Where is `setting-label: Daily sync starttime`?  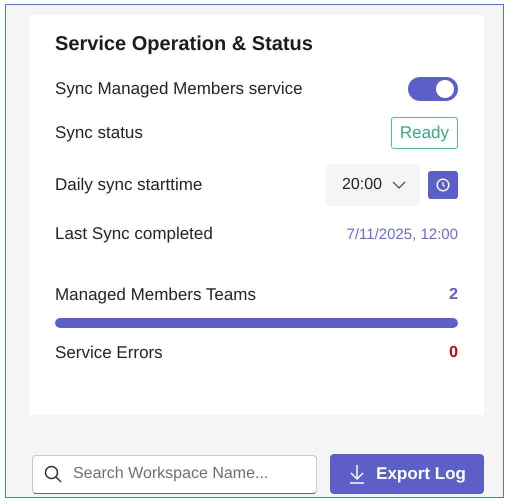
setting-label: Daily sync starttime is located at coordinates (128, 185).